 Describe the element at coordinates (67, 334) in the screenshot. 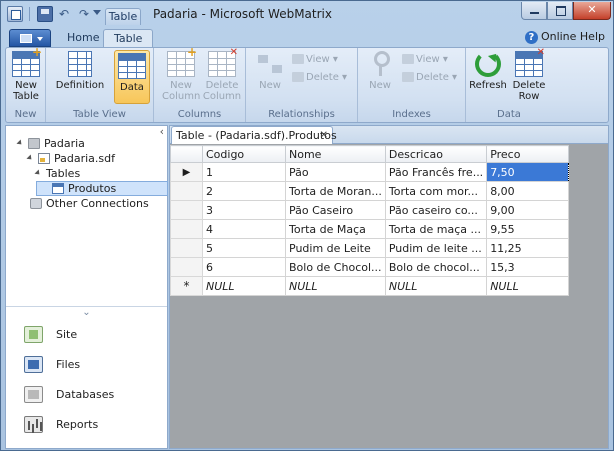

I see `workspace-label: Site` at that location.